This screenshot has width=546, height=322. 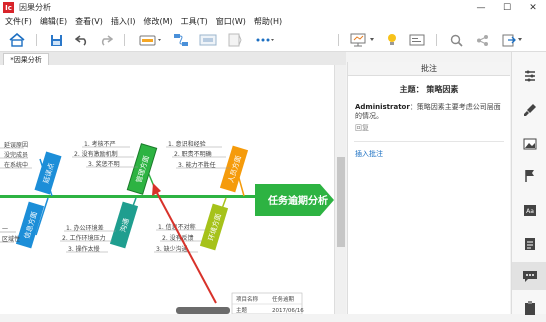 What do you see at coordinates (100, 144) in the screenshot?
I see `cause-label: 1. 考核不严` at bounding box center [100, 144].